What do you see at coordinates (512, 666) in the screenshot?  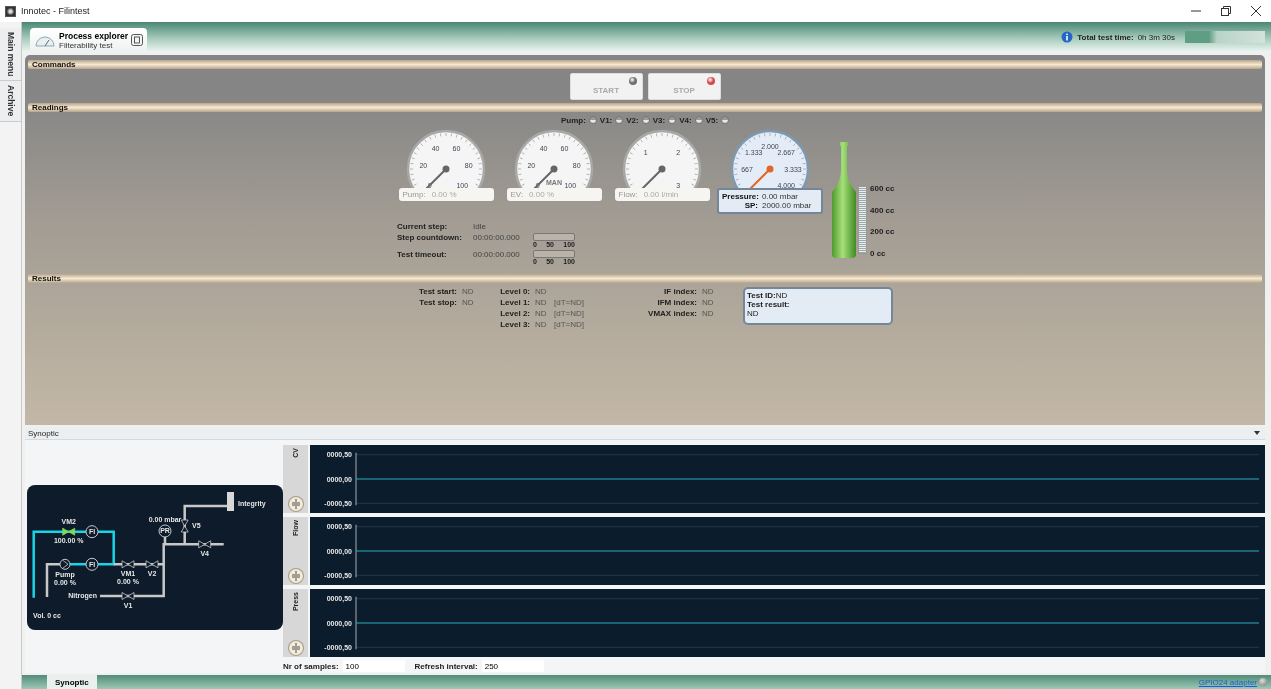 I see `input-field: 250` at bounding box center [512, 666].